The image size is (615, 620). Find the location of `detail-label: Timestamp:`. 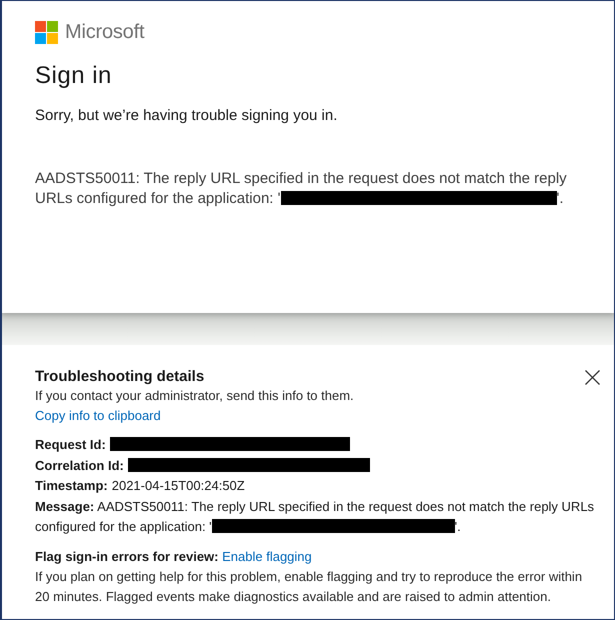

detail-label: Timestamp: is located at coordinates (71, 485).